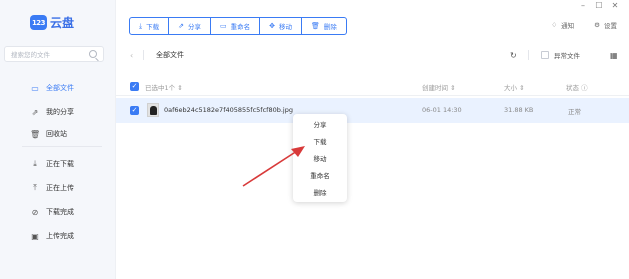 The height and width of the screenshot is (279, 629). I want to click on path-bar: ‹ 全部文件 ↻ 异常文件 ▦, so click(372, 55).